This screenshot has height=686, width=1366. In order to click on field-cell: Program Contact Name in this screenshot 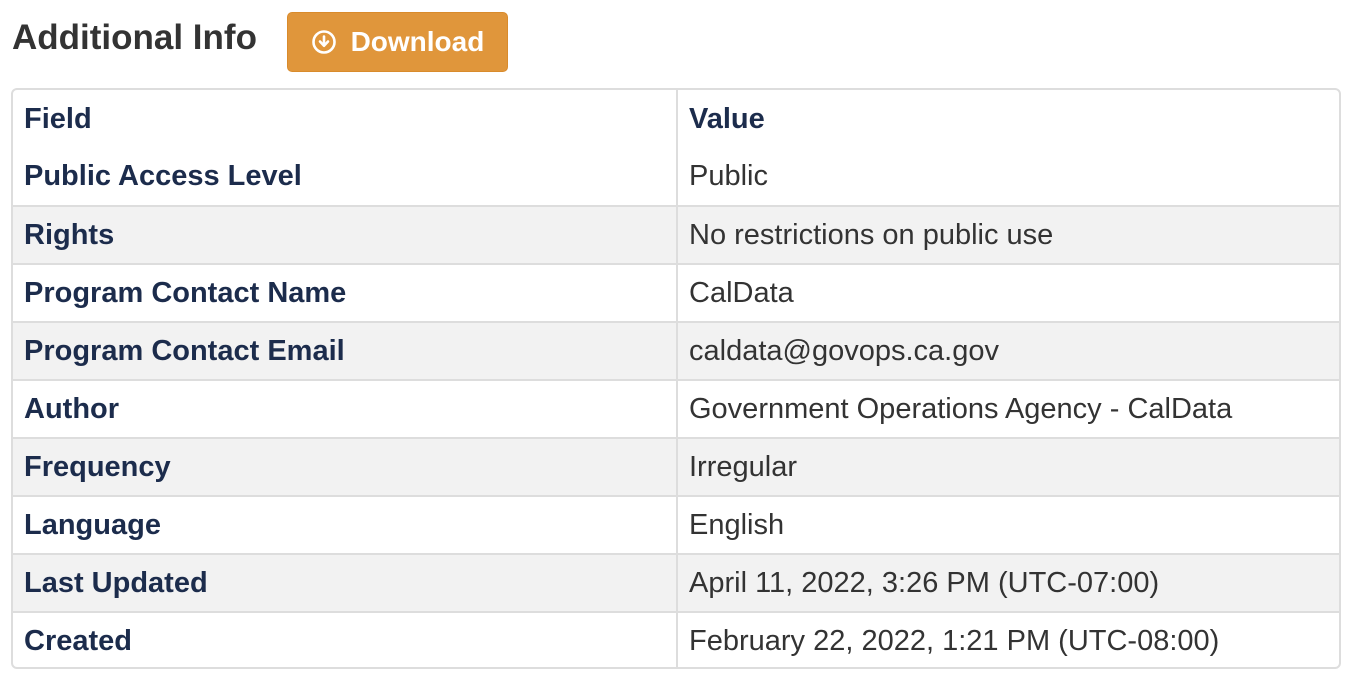, I will do `click(345, 292)`.